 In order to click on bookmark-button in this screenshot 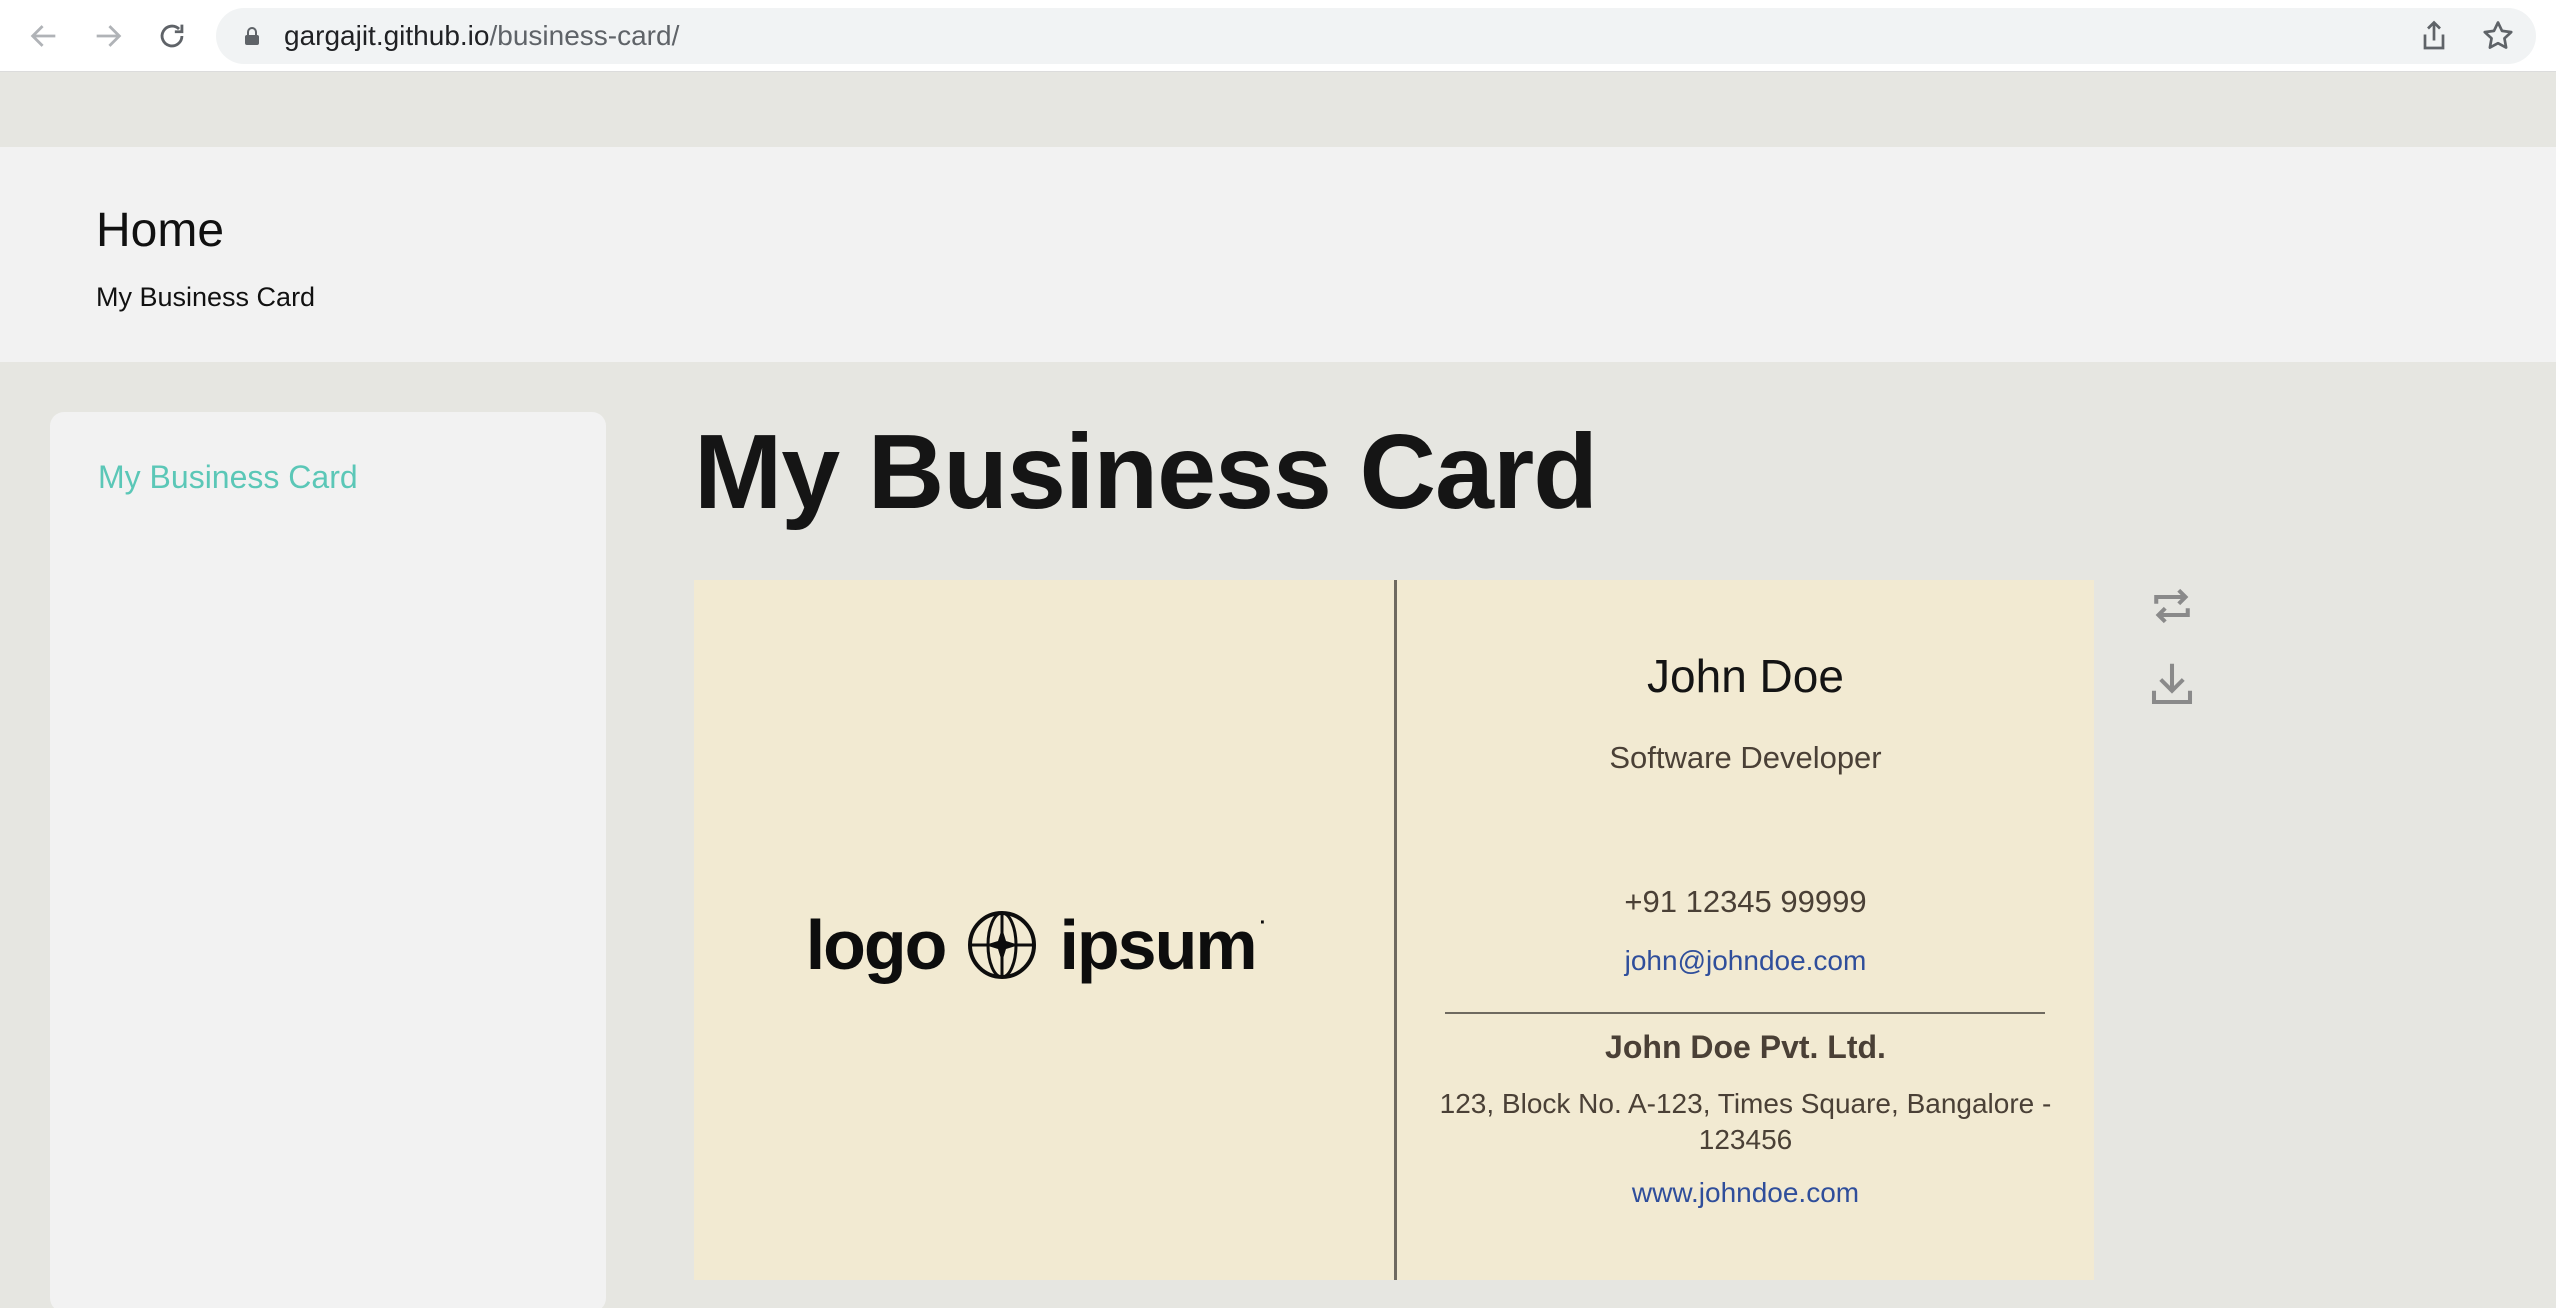, I will do `click(2498, 36)`.